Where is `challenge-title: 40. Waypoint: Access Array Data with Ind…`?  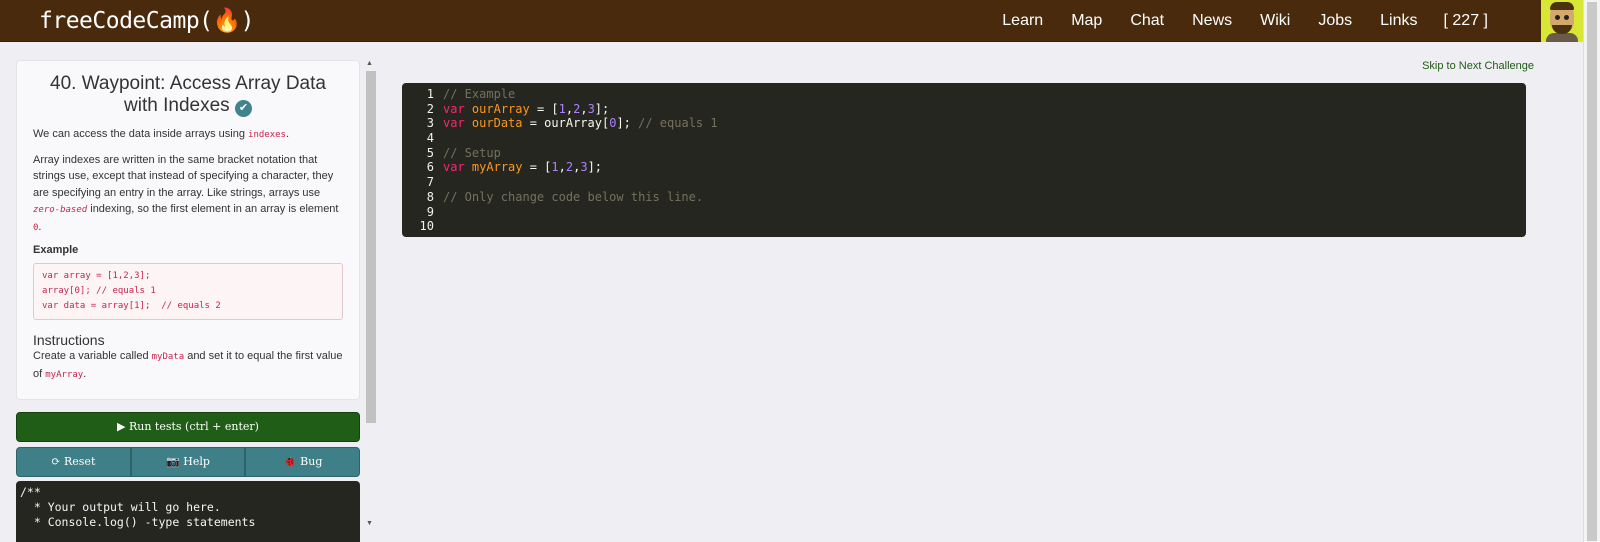 challenge-title: 40. Waypoint: Access Array Data with Ind… is located at coordinates (188, 95).